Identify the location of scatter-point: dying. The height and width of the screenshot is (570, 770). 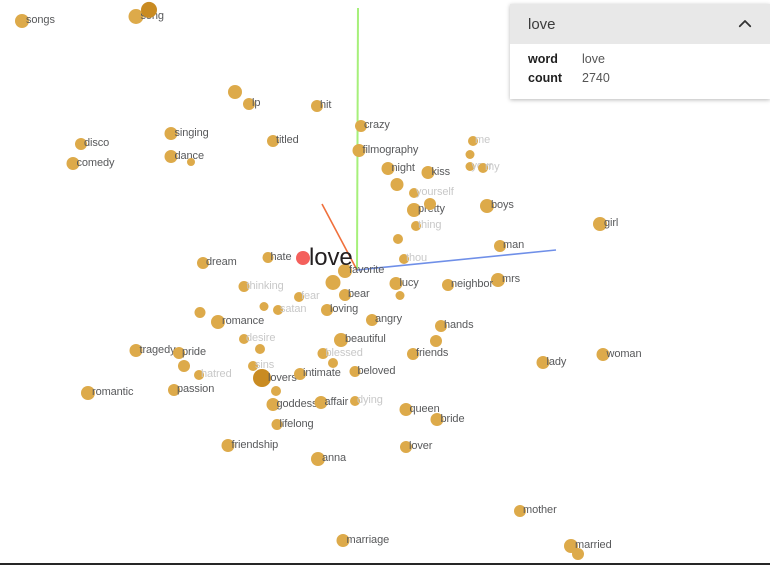
(366, 401).